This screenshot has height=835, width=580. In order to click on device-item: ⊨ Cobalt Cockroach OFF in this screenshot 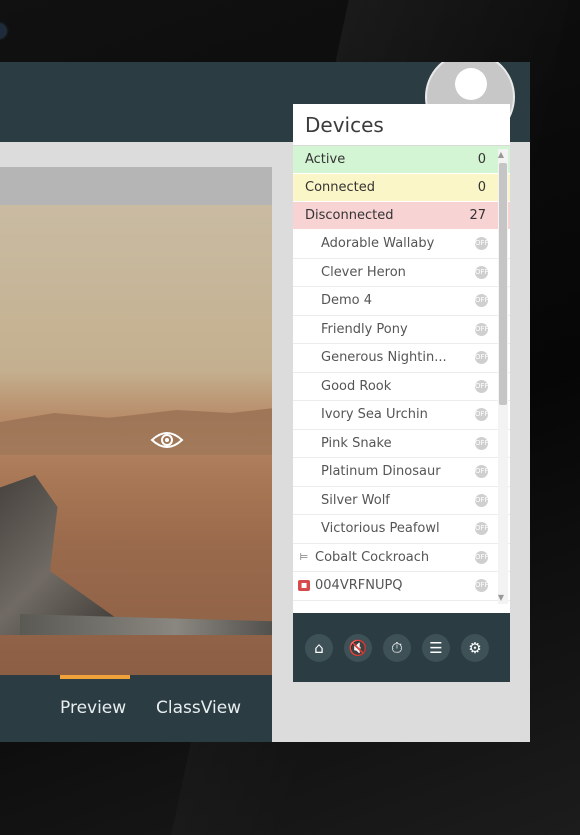, I will do `click(401, 558)`.